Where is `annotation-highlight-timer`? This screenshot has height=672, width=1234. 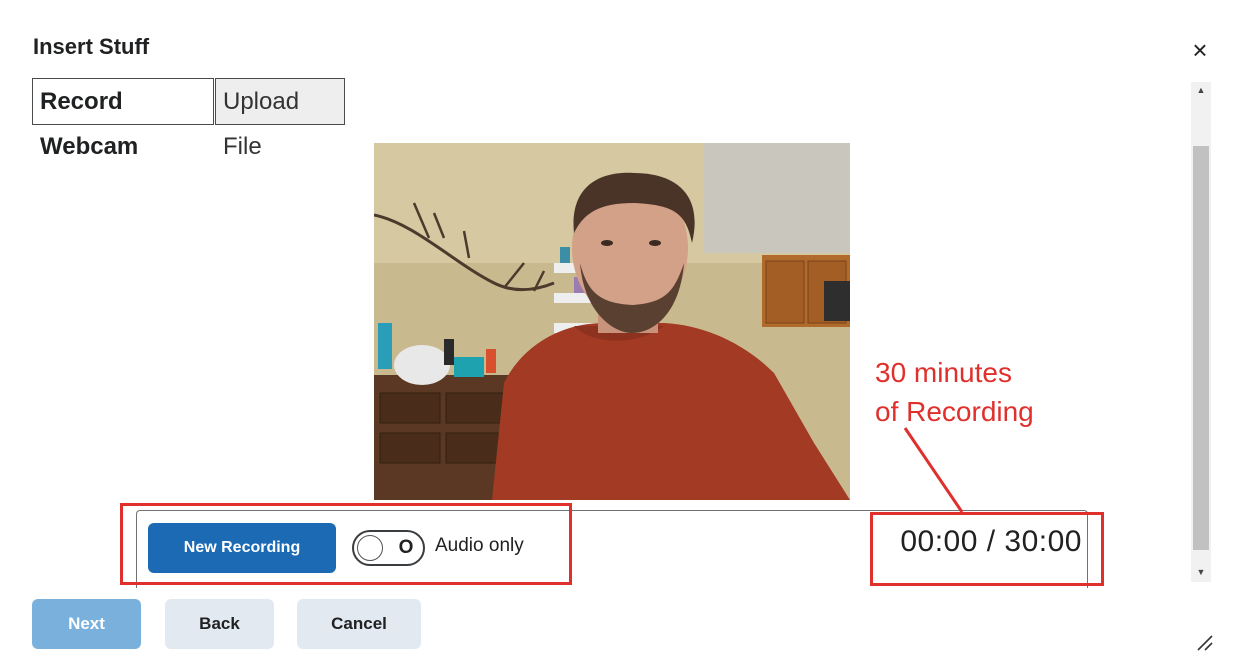 annotation-highlight-timer is located at coordinates (987, 549).